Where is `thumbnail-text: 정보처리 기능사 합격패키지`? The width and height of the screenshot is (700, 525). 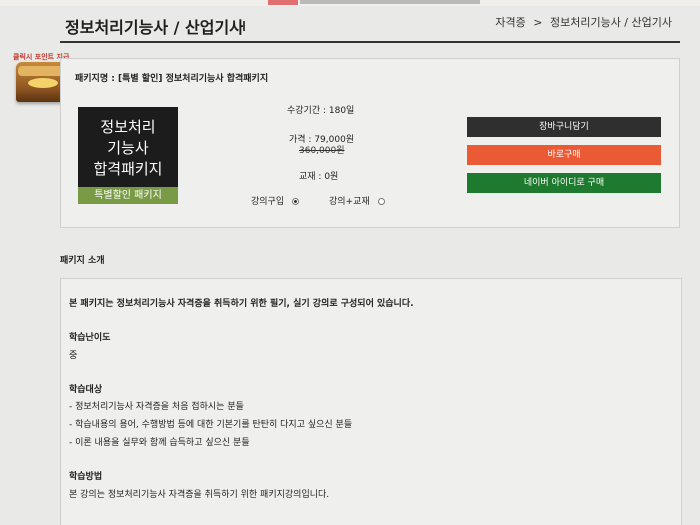
thumbnail-text: 정보처리 기능사 합격패키지 is located at coordinates (128, 148).